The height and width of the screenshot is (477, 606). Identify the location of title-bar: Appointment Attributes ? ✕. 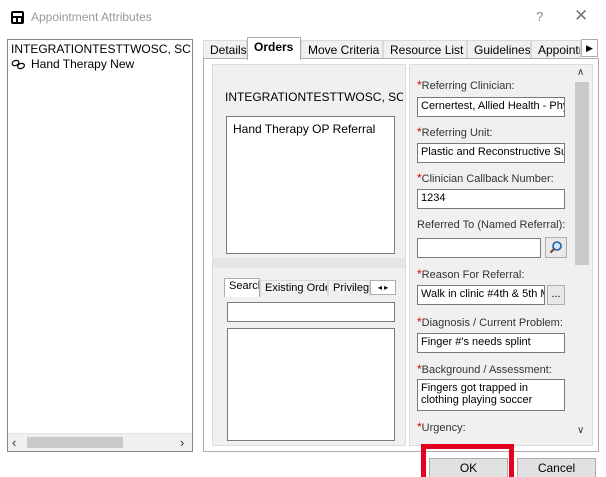
(303, 17).